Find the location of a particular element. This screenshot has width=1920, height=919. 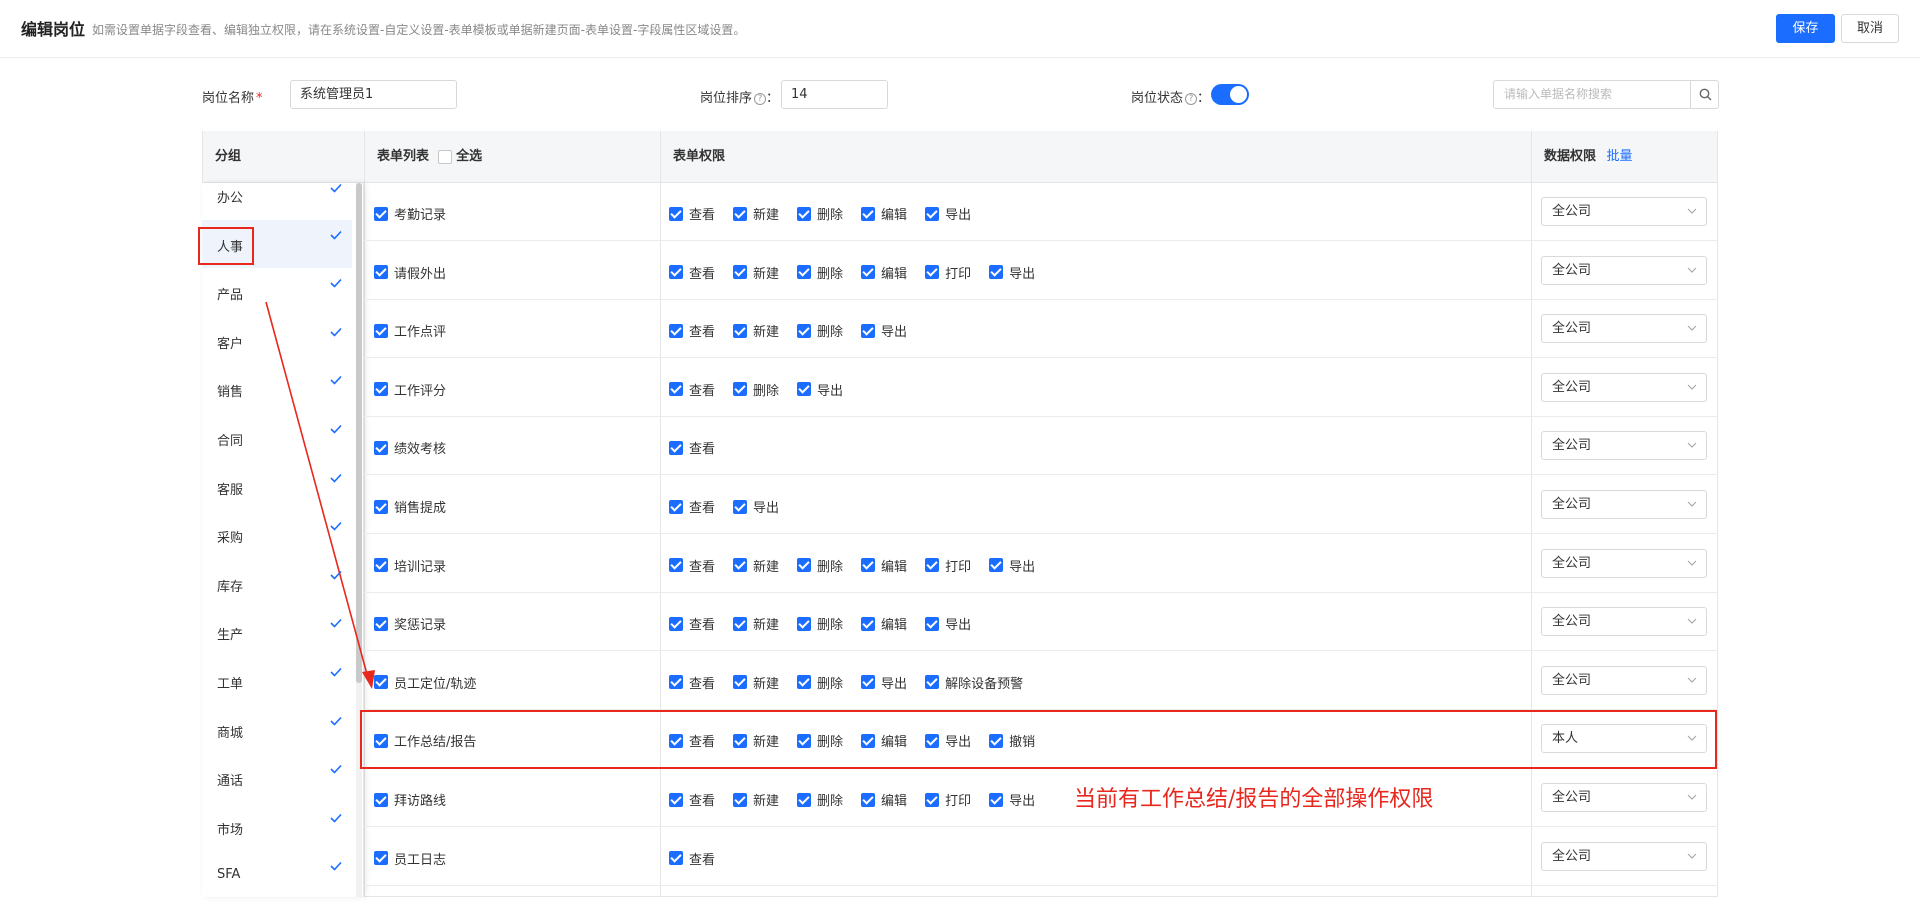

group-item: SFA is located at coordinates (277, 874).